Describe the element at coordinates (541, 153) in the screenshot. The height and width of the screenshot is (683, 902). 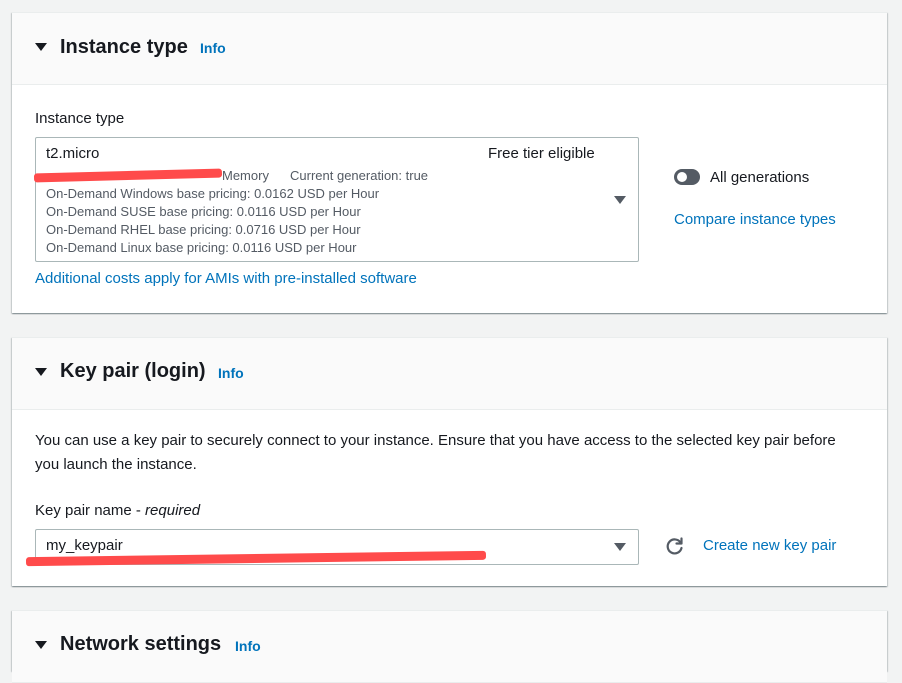
I see `free-tier-badge: Free tier eligible` at that location.